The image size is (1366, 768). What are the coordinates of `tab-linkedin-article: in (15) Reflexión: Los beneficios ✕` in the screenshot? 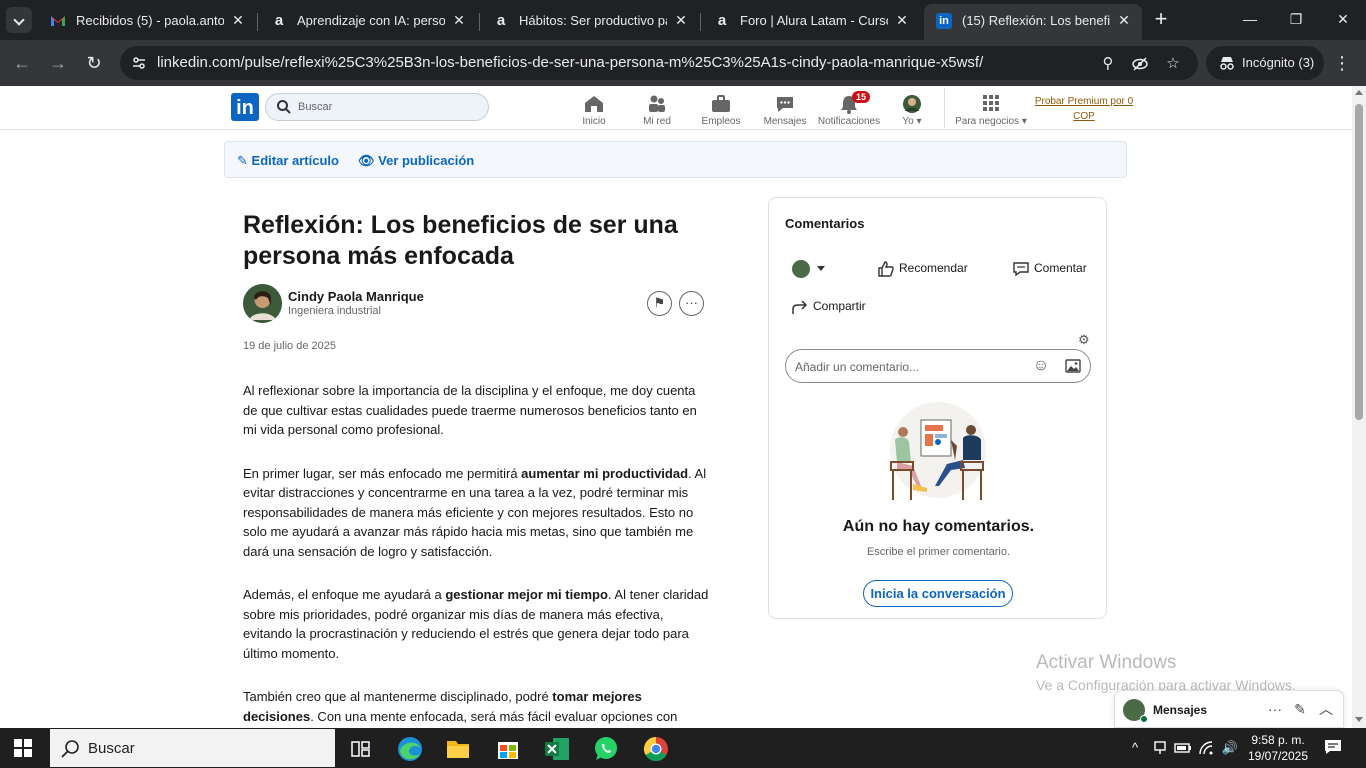 It's located at (1033, 22).